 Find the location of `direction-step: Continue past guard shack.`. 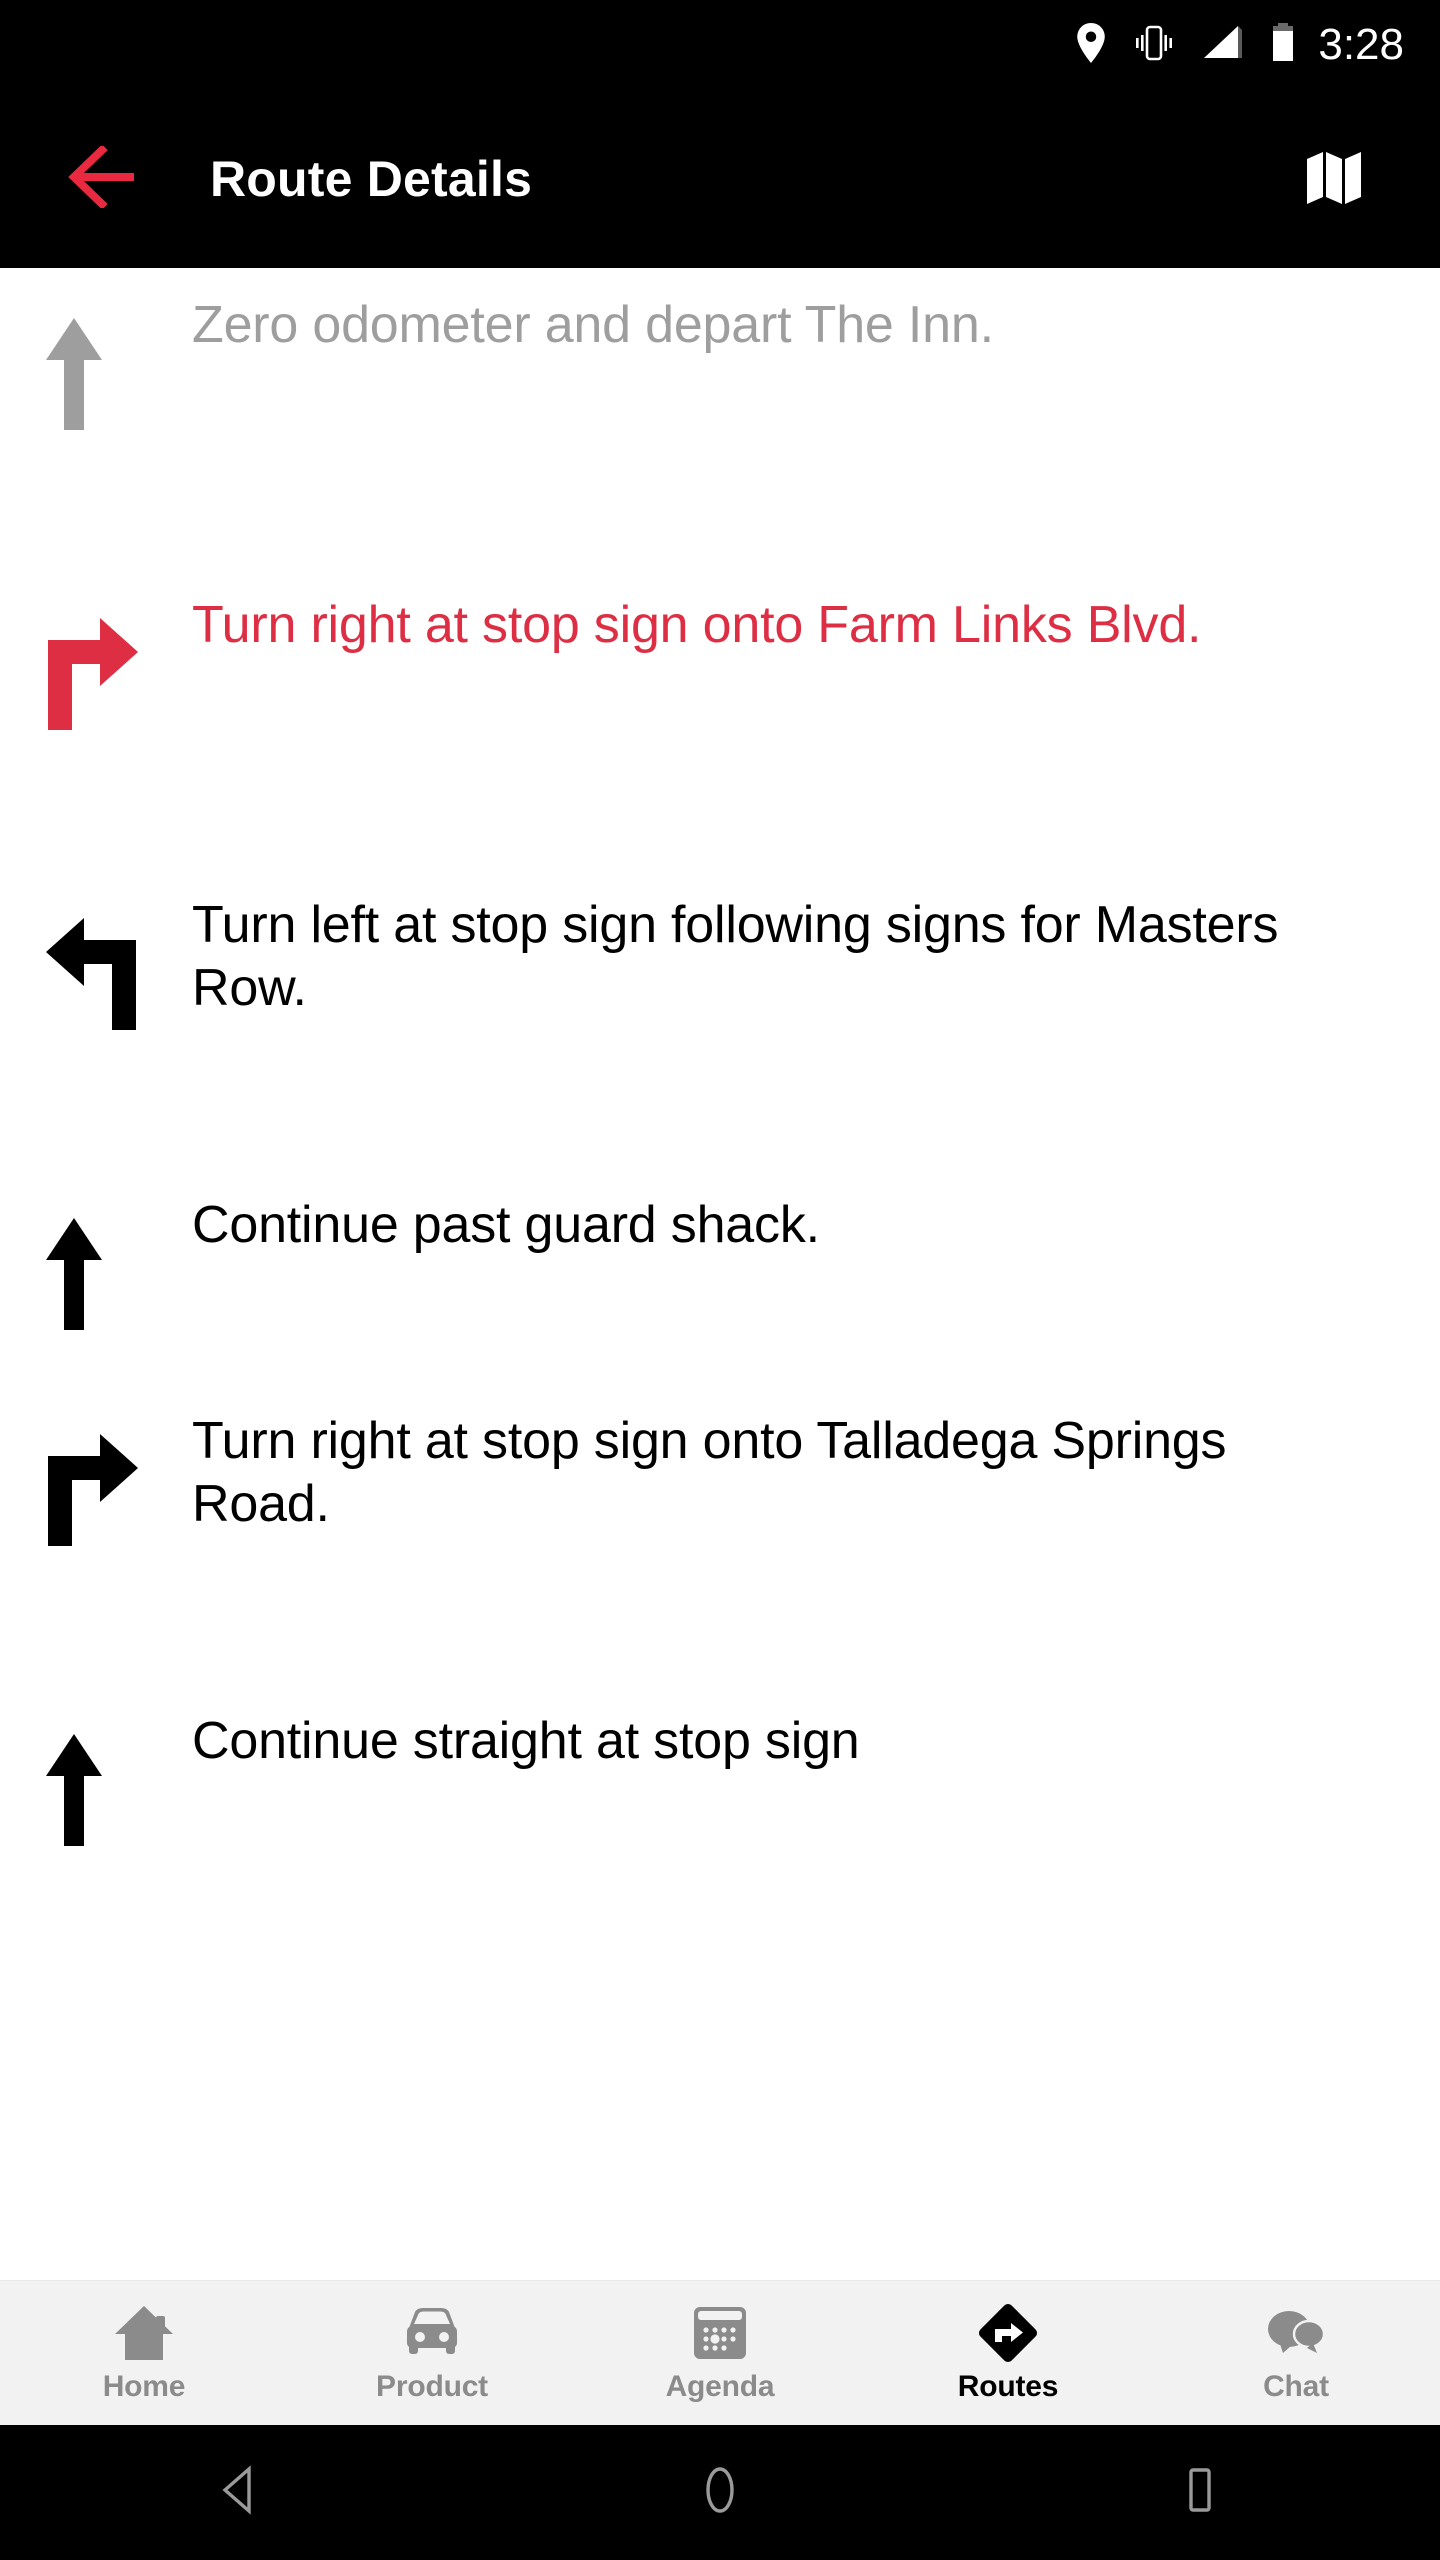

direction-step: Continue past guard shack. is located at coordinates (720, 1276).